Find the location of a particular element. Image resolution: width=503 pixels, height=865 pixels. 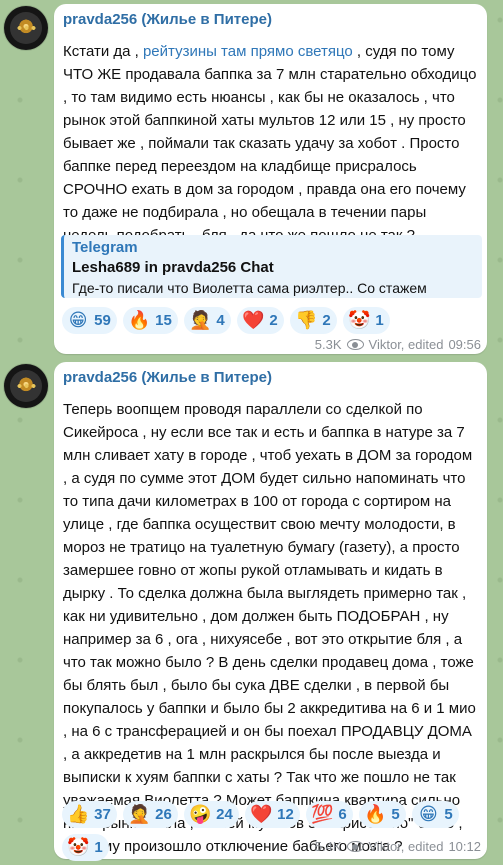

message-meta: 5.4K Viktor, edited 10:12 is located at coordinates (398, 846).